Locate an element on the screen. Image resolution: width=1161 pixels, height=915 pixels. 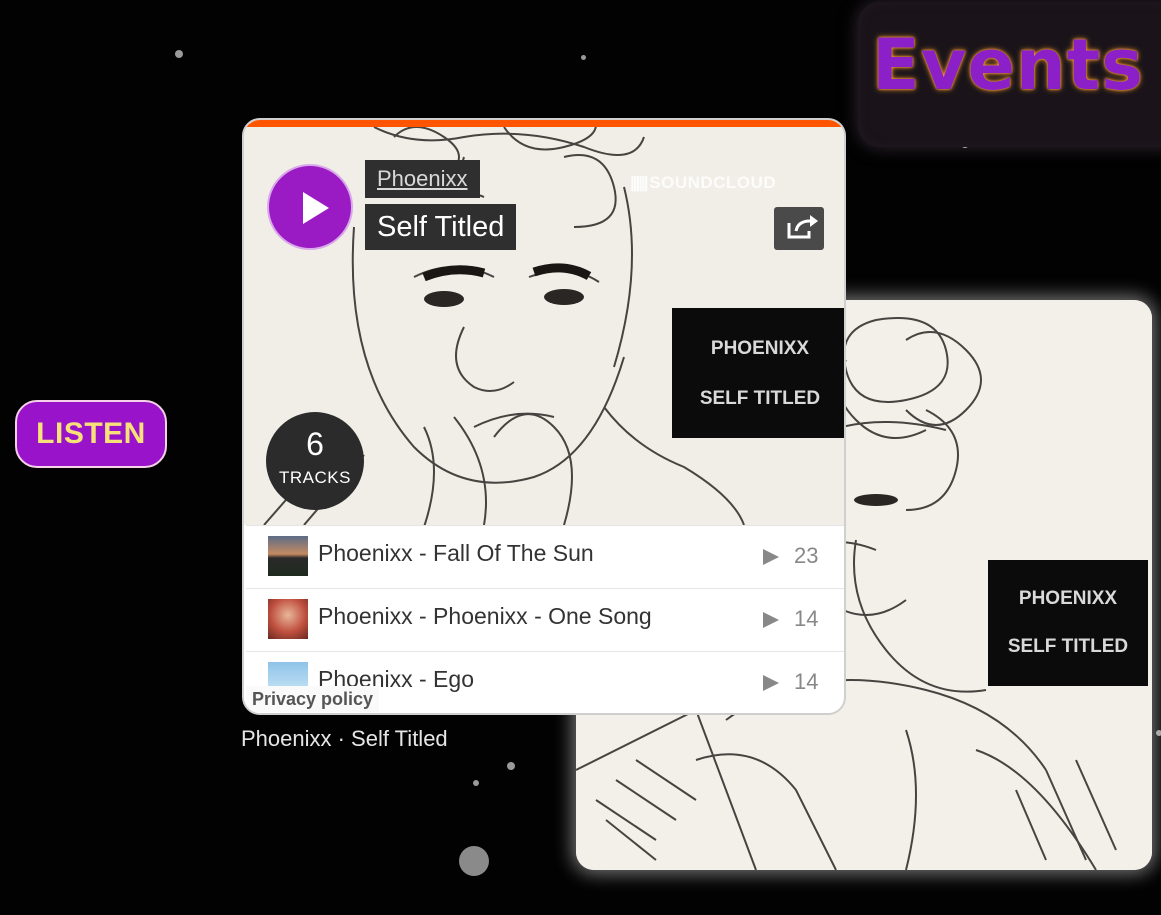
track-row: Phoenixx - Phoenixx - One Song 14 is located at coordinates (545, 619).